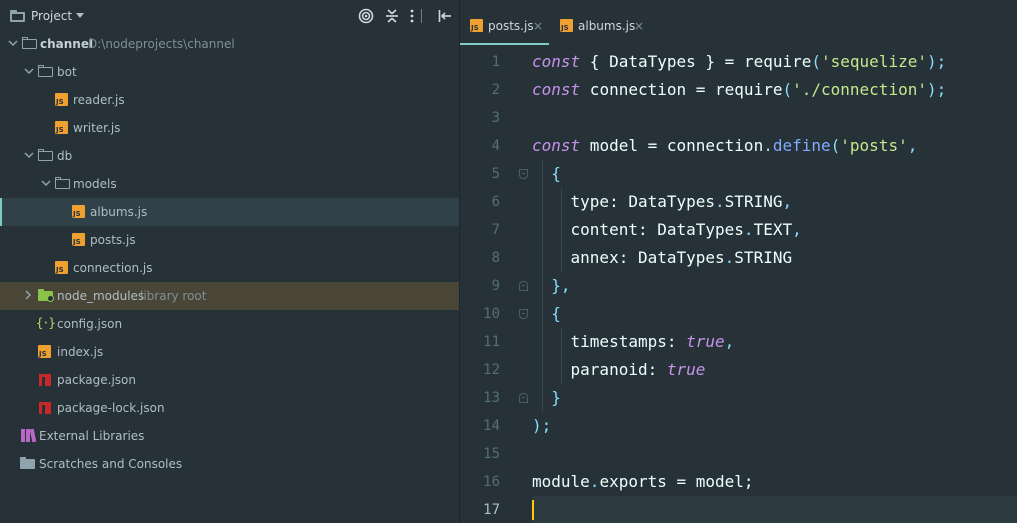 The image size is (1017, 523). Describe the element at coordinates (495, 286) in the screenshot. I see `line-number: 9` at that location.